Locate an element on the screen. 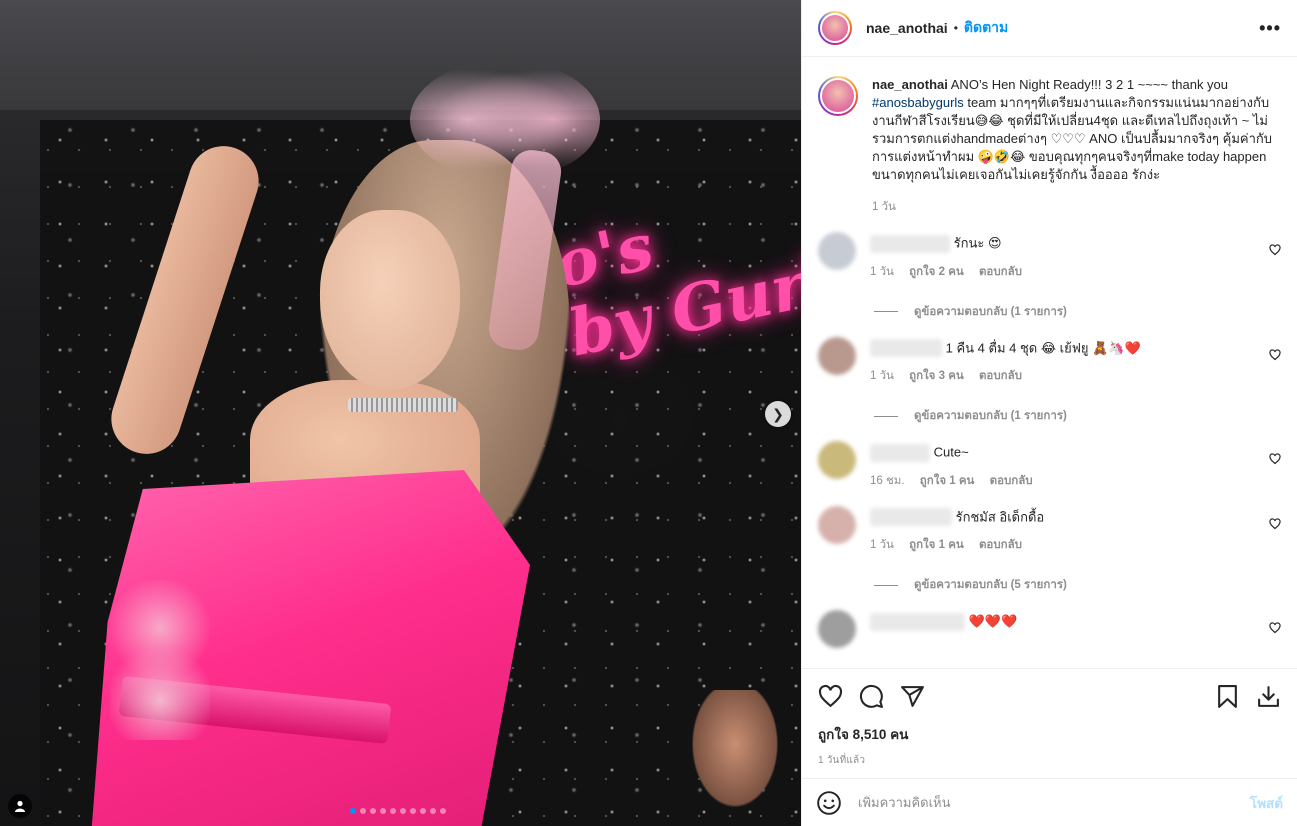 Image resolution: width=1297 pixels, height=826 pixels. comment-body: Cute~ 16 ชม. ถูกใจ 1 คน ตอบกลับ is located at coordinates (1075, 466).